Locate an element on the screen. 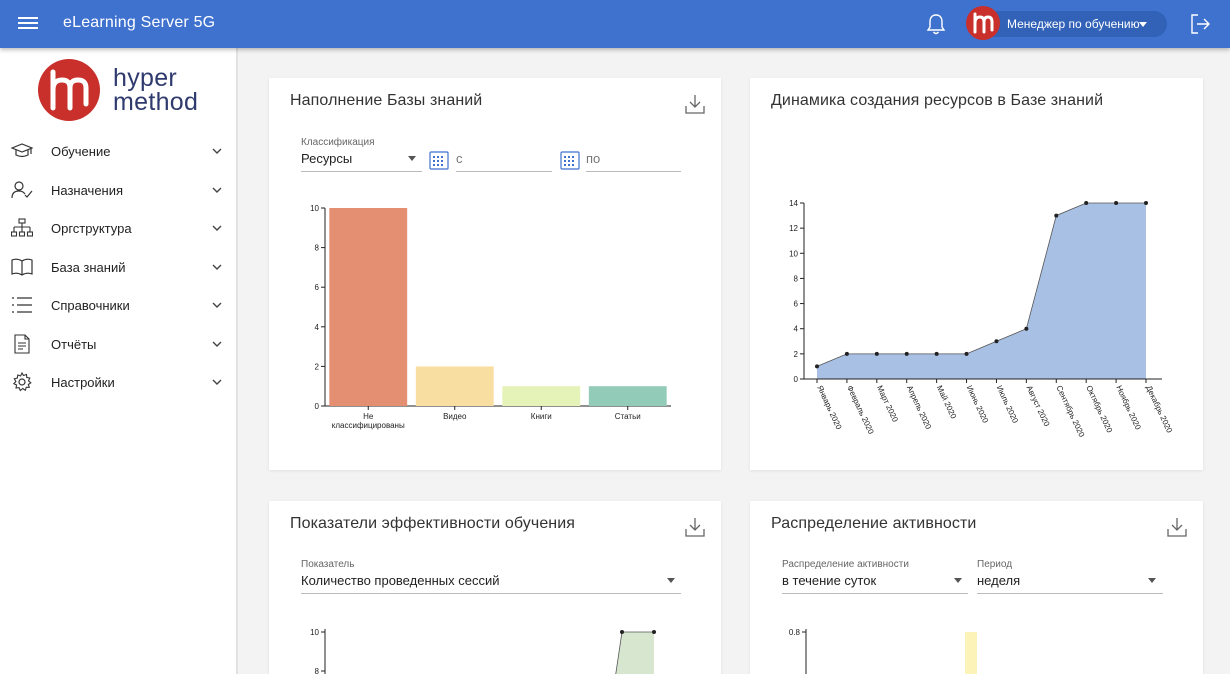 The height and width of the screenshot is (674, 1230). user-menu: Менеджер по обучению is located at coordinates (1066, 23).